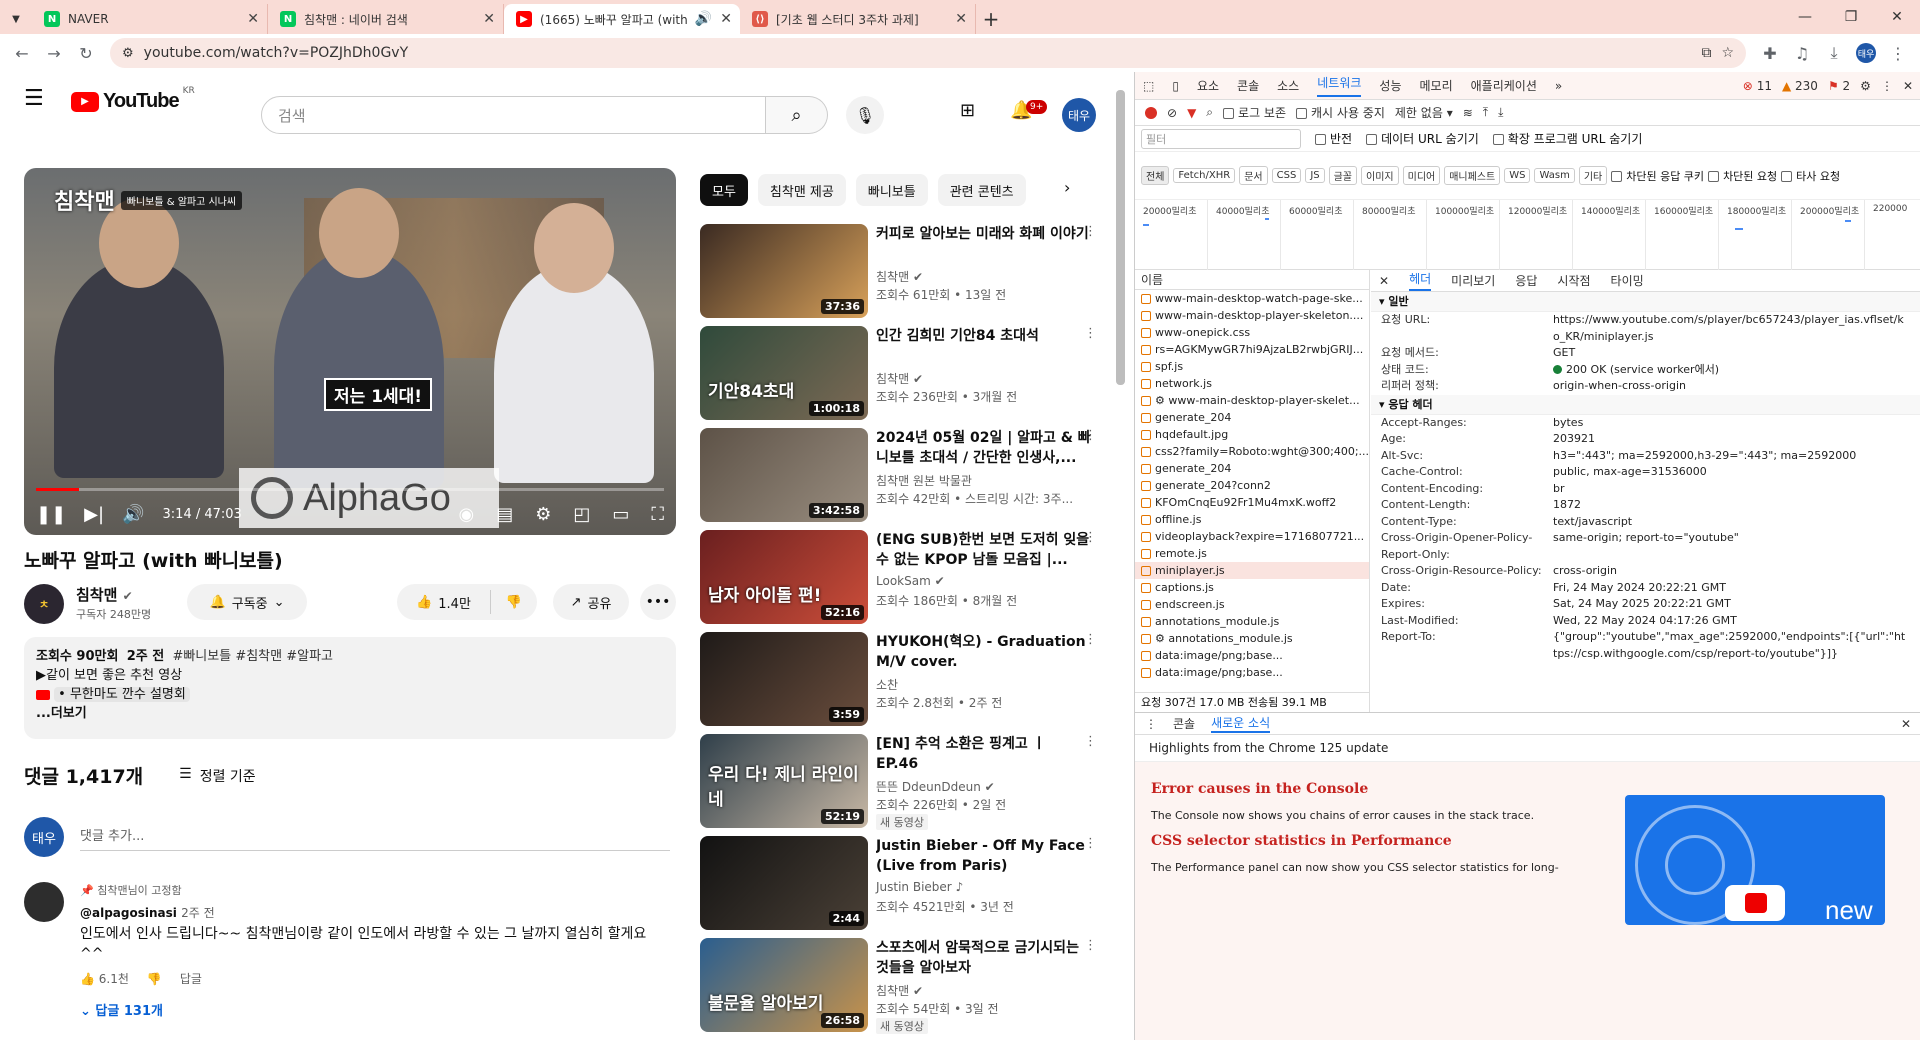 The width and height of the screenshot is (1920, 1040). What do you see at coordinates (1286, 175) in the screenshot?
I see `type-filter-button: CSS` at bounding box center [1286, 175].